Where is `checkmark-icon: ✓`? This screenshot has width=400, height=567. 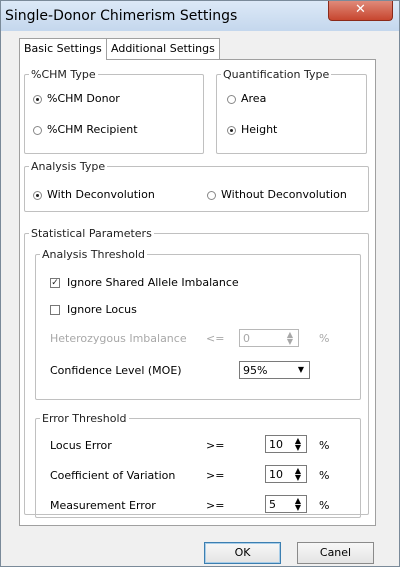 checkmark-icon: ✓ is located at coordinates (55, 283).